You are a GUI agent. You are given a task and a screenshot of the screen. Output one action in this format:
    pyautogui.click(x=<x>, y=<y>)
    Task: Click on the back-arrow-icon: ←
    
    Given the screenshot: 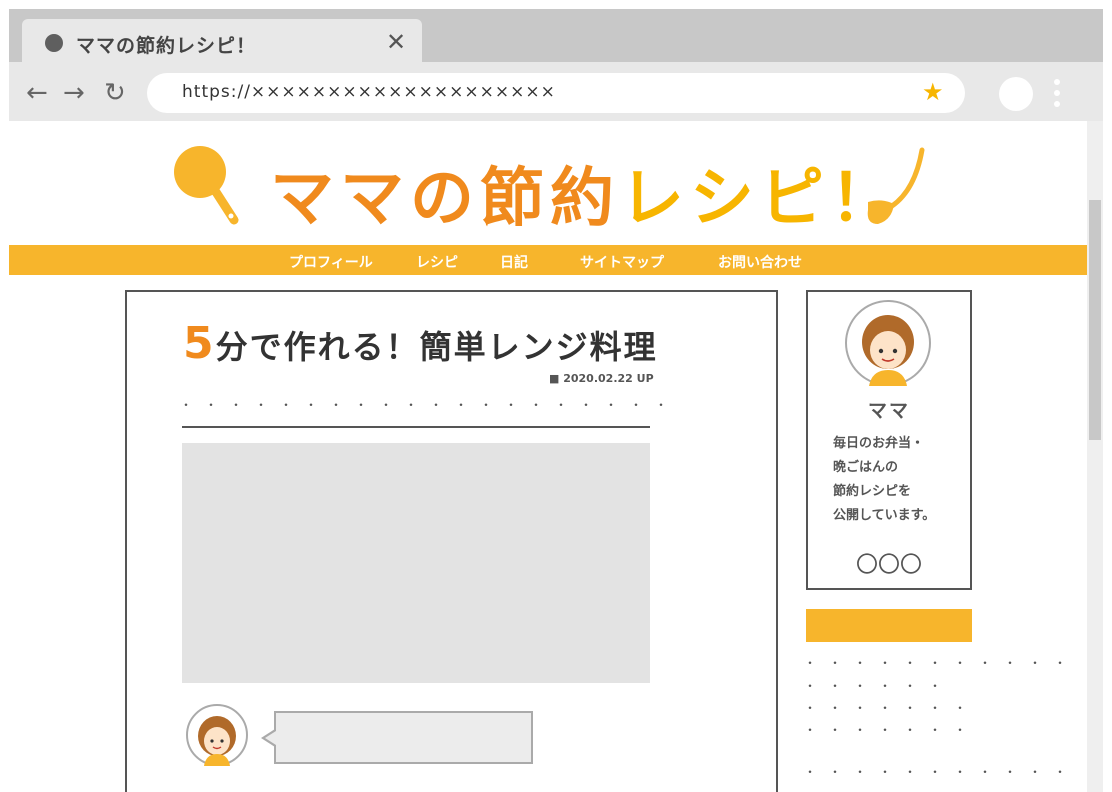 What is the action you would take?
    pyautogui.click(x=37, y=93)
    